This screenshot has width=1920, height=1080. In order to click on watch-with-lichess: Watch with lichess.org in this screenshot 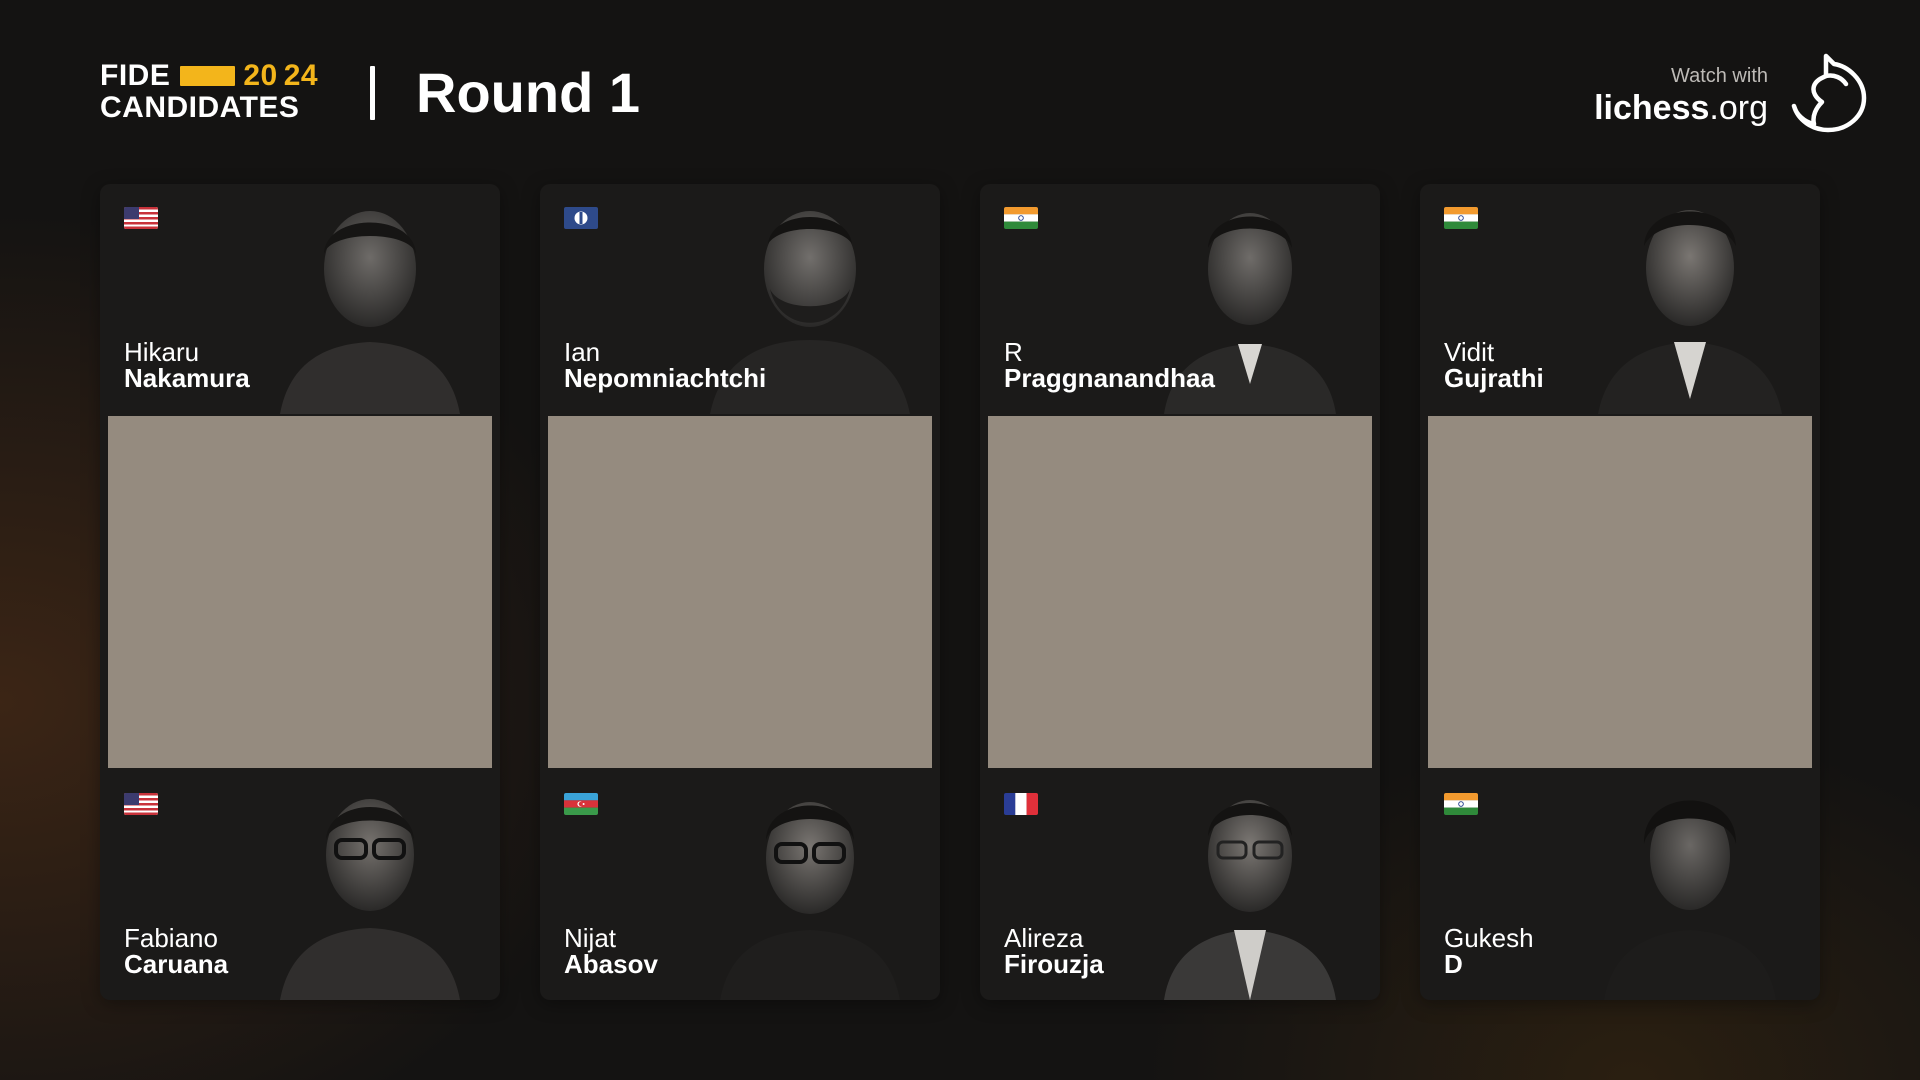, I will do `click(1681, 96)`.